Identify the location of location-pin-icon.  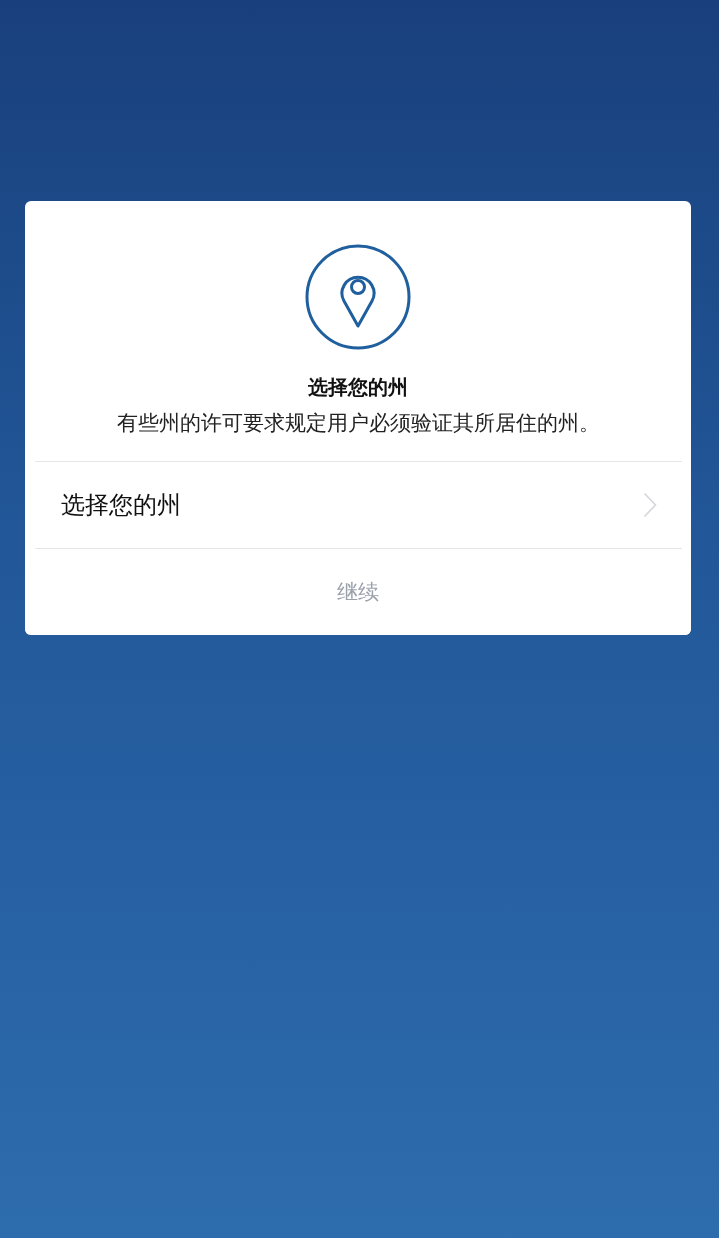
(358, 297).